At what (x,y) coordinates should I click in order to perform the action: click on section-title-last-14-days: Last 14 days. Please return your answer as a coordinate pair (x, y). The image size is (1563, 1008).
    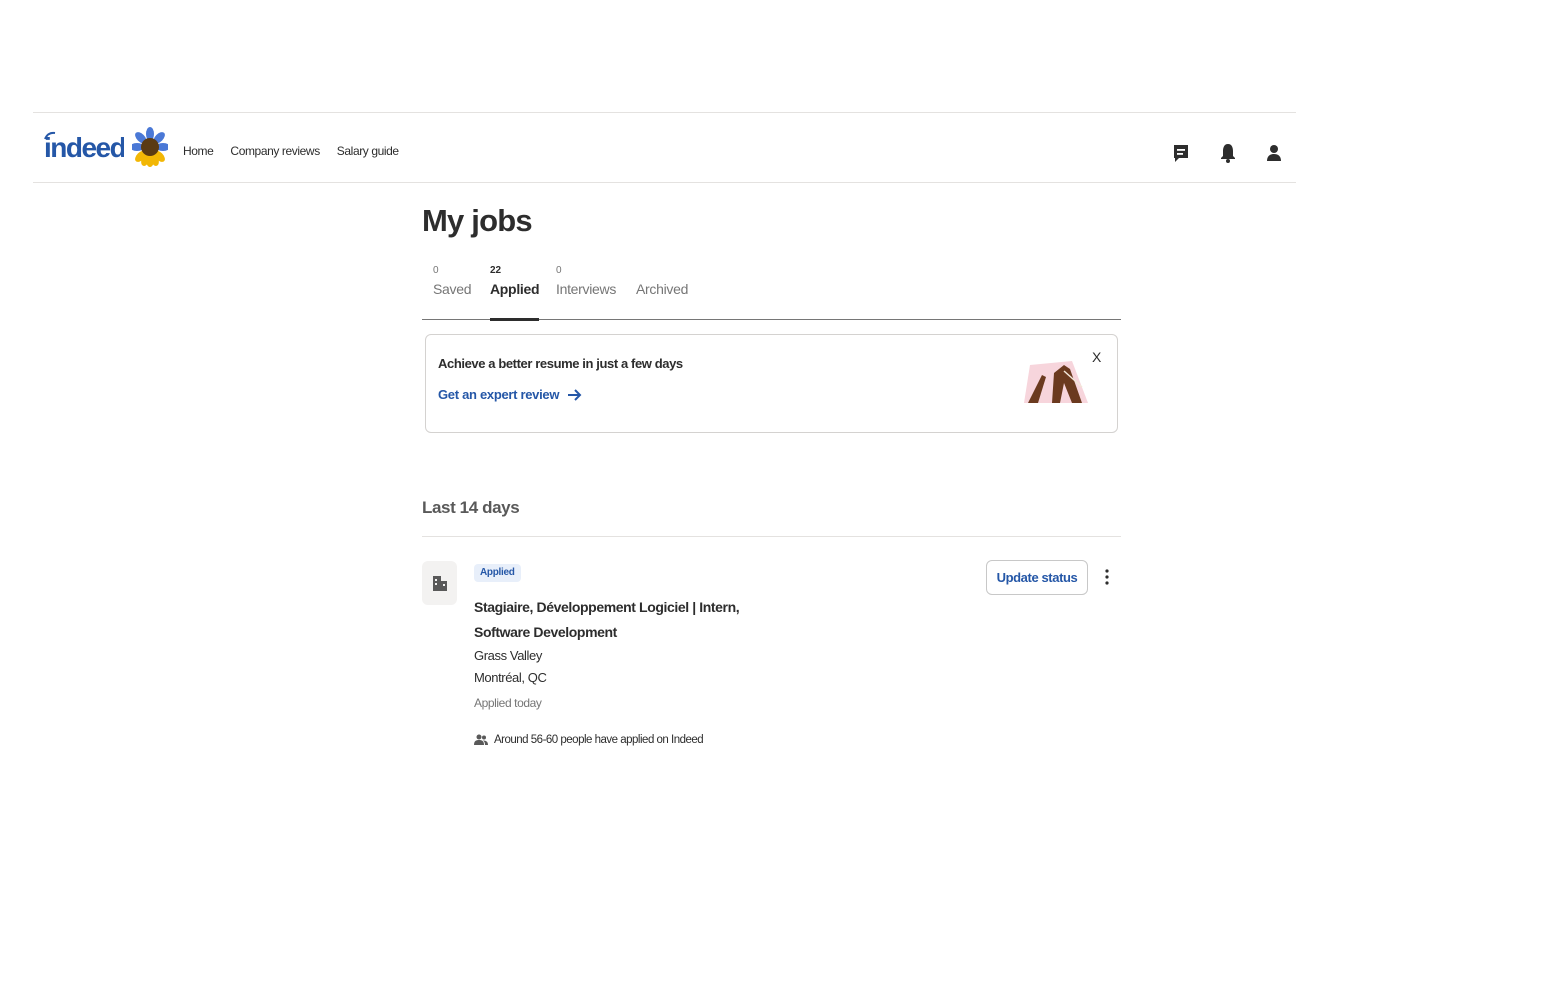
    Looking at the image, I should click on (471, 507).